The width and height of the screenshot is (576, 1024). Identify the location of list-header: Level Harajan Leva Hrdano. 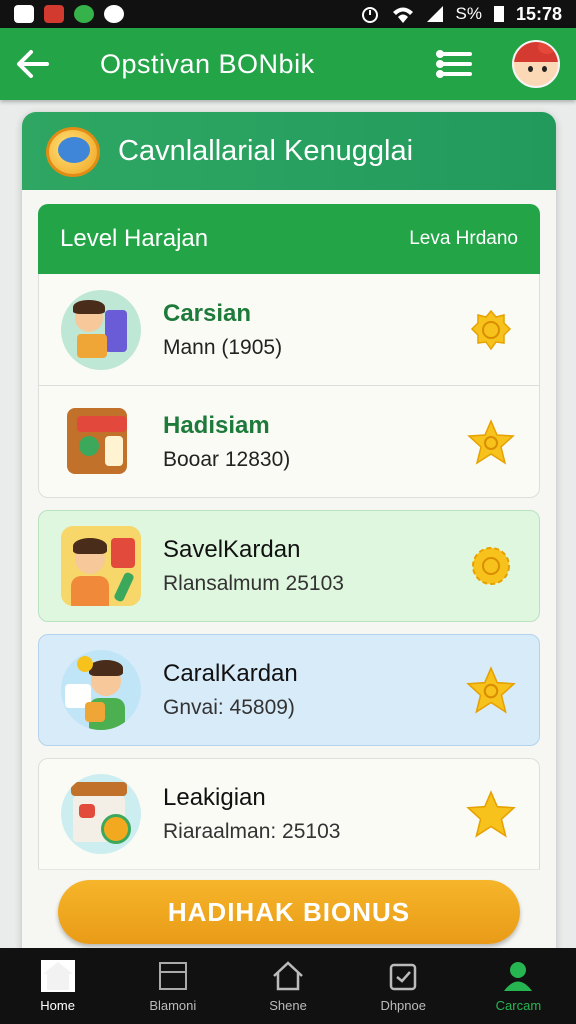
(289, 239).